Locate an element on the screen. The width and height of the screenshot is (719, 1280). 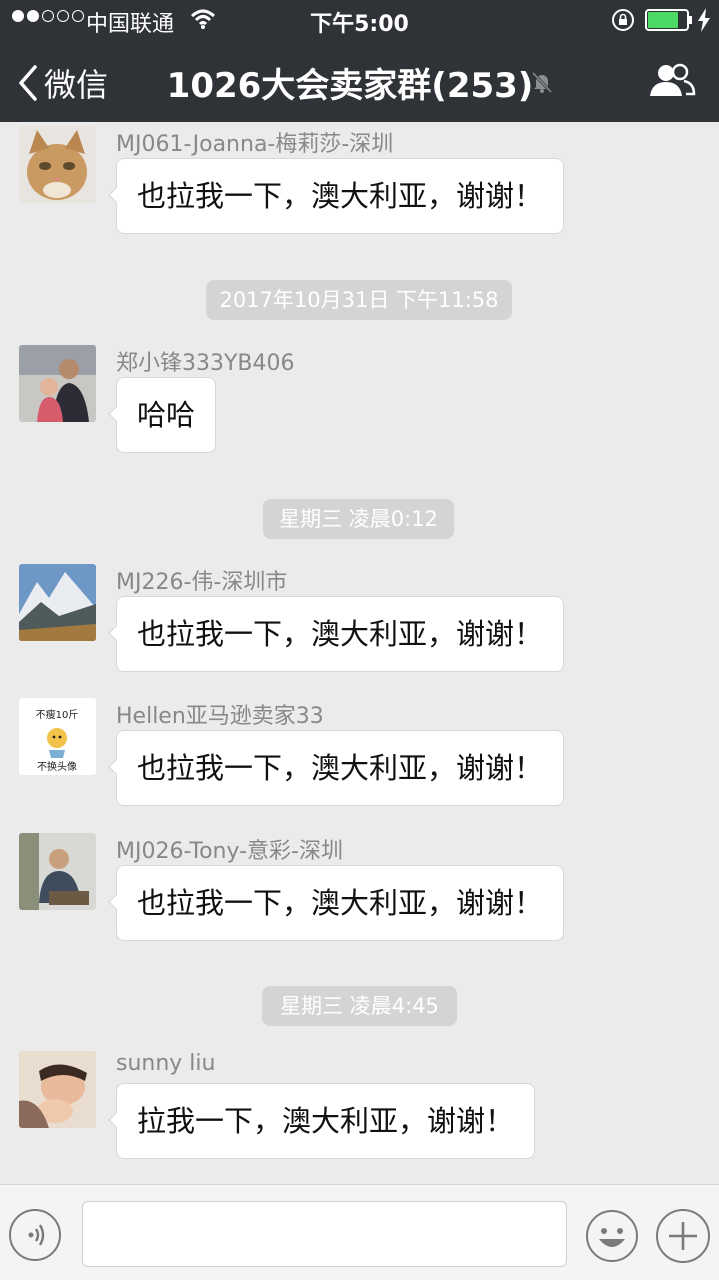
sender-name: MJ061-Joanna-梅莉莎-深圳 is located at coordinates (255, 144).